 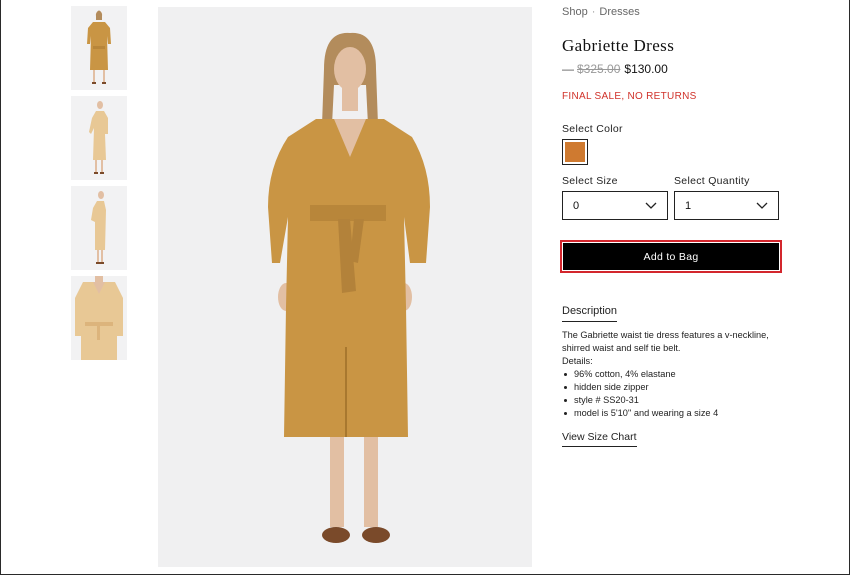 What do you see at coordinates (577, 361) in the screenshot?
I see `details-label: Details:` at bounding box center [577, 361].